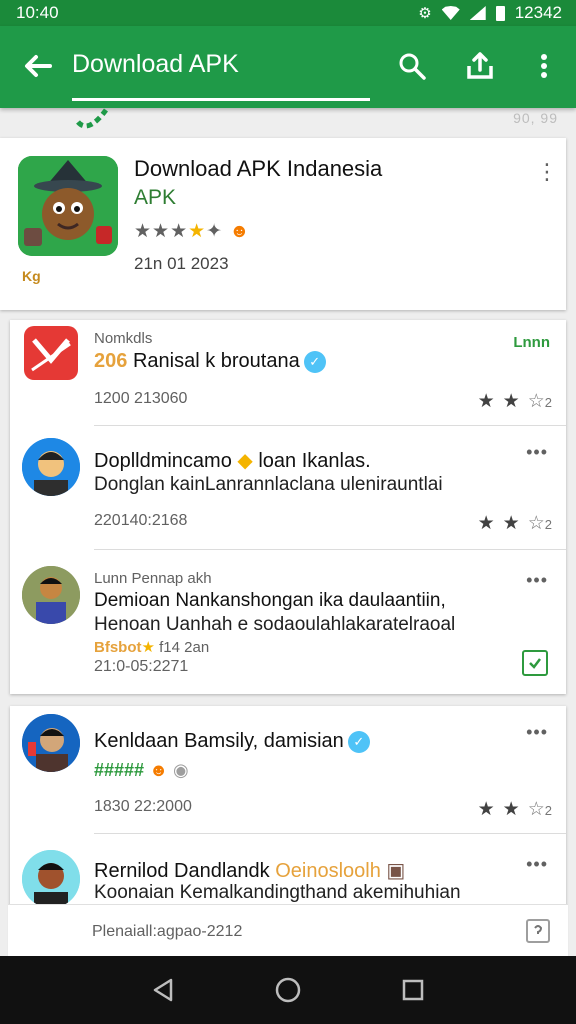 The width and height of the screenshot is (576, 1024). Describe the element at coordinates (270, 600) in the screenshot. I see `item-text-1: Demioan Nankanshongan ika daulaantiin,` at that location.